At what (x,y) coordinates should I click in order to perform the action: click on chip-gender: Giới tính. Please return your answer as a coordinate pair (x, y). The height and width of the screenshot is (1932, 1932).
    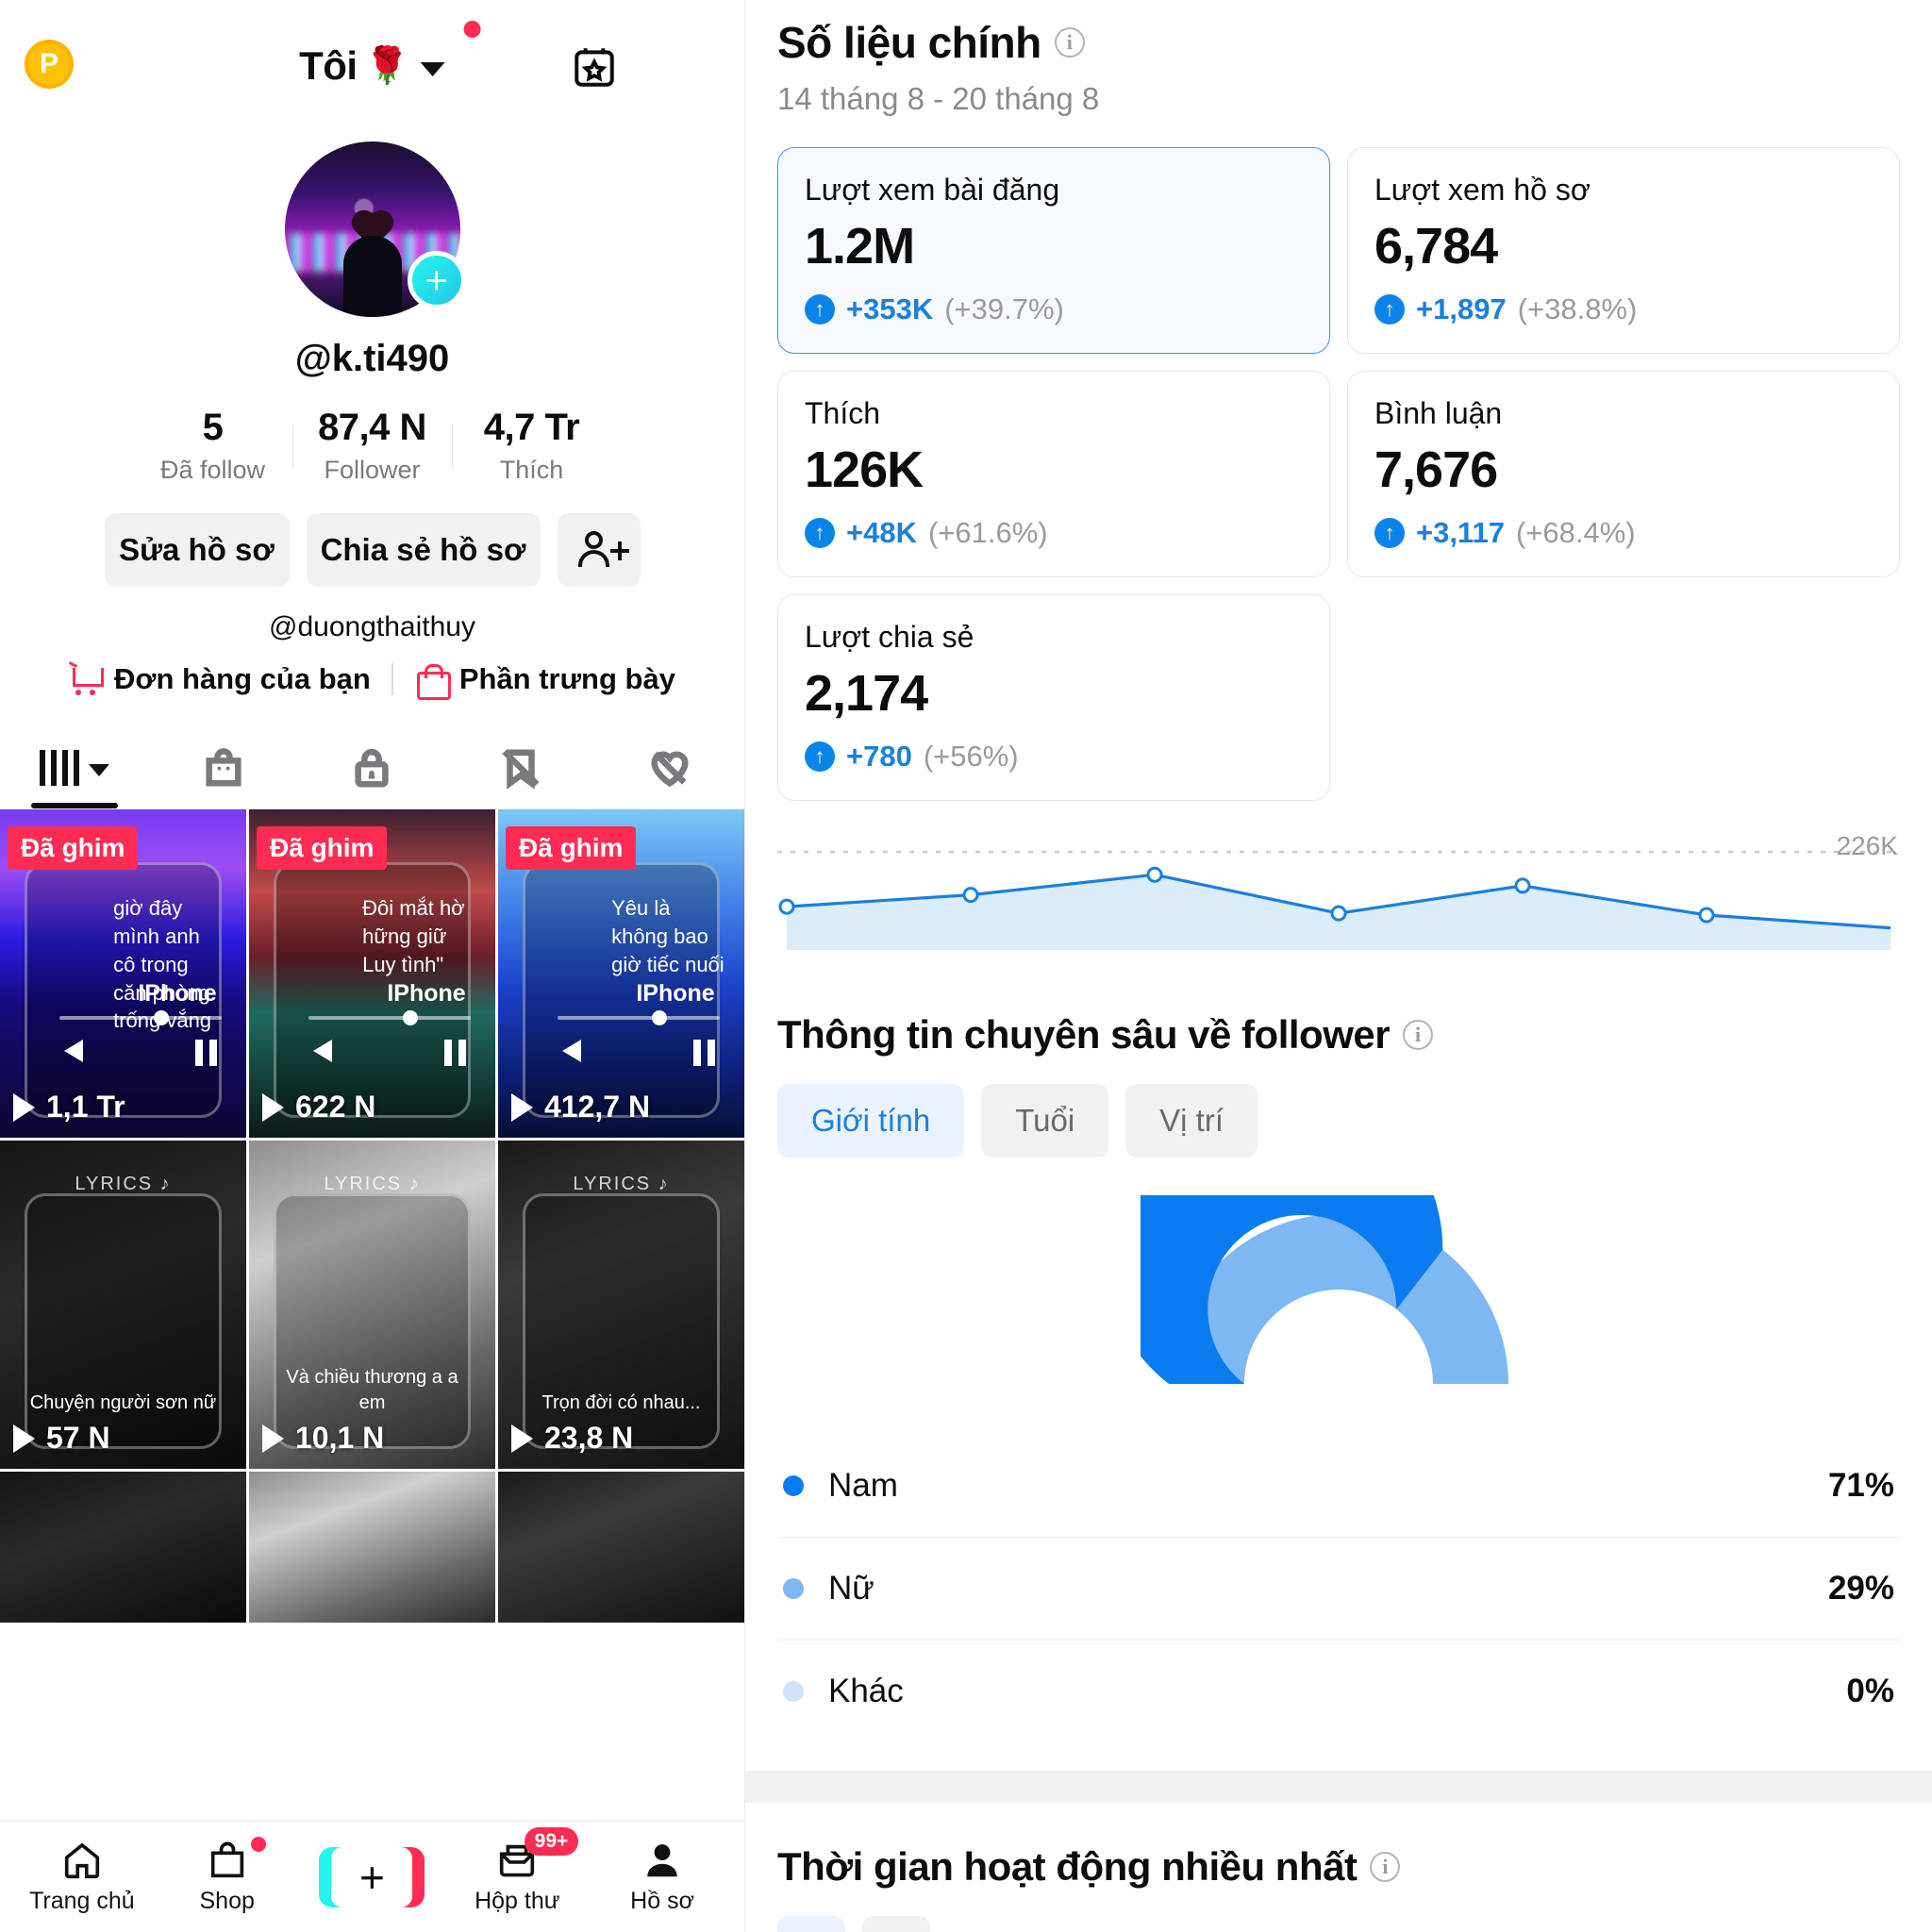
    Looking at the image, I should click on (871, 1121).